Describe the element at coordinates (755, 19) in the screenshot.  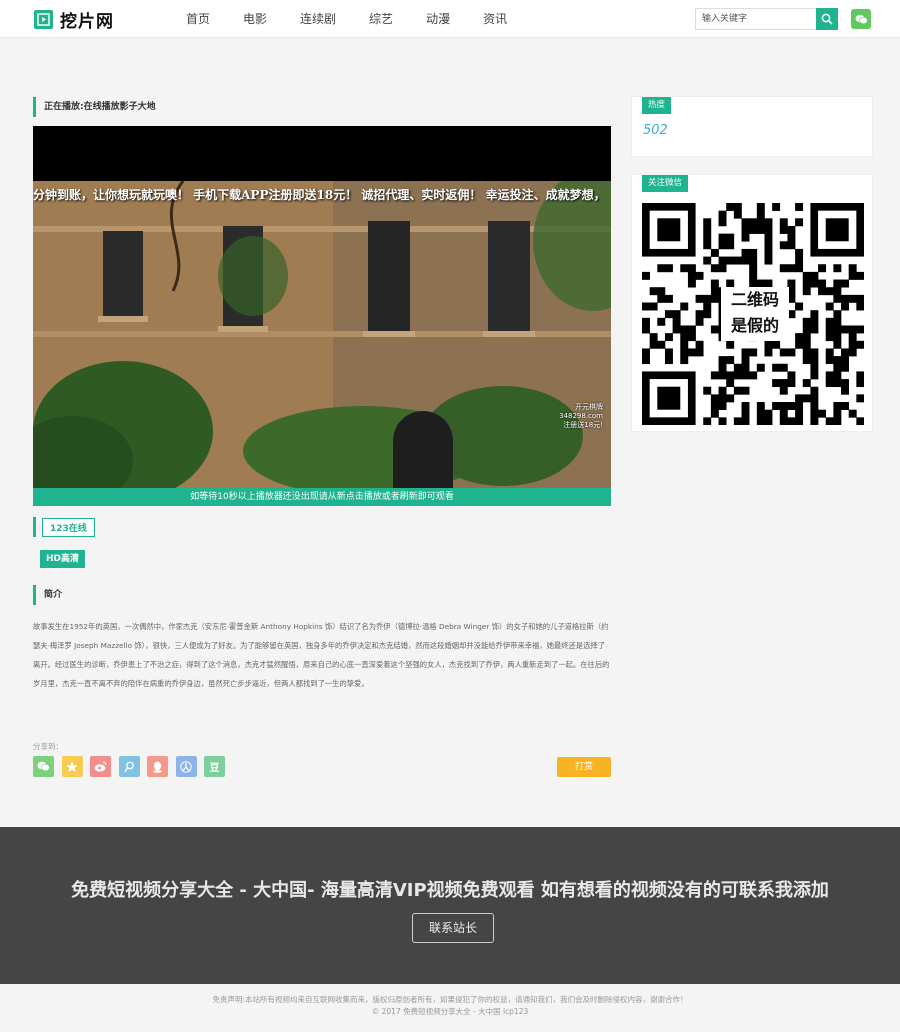
I see `search-input` at that location.